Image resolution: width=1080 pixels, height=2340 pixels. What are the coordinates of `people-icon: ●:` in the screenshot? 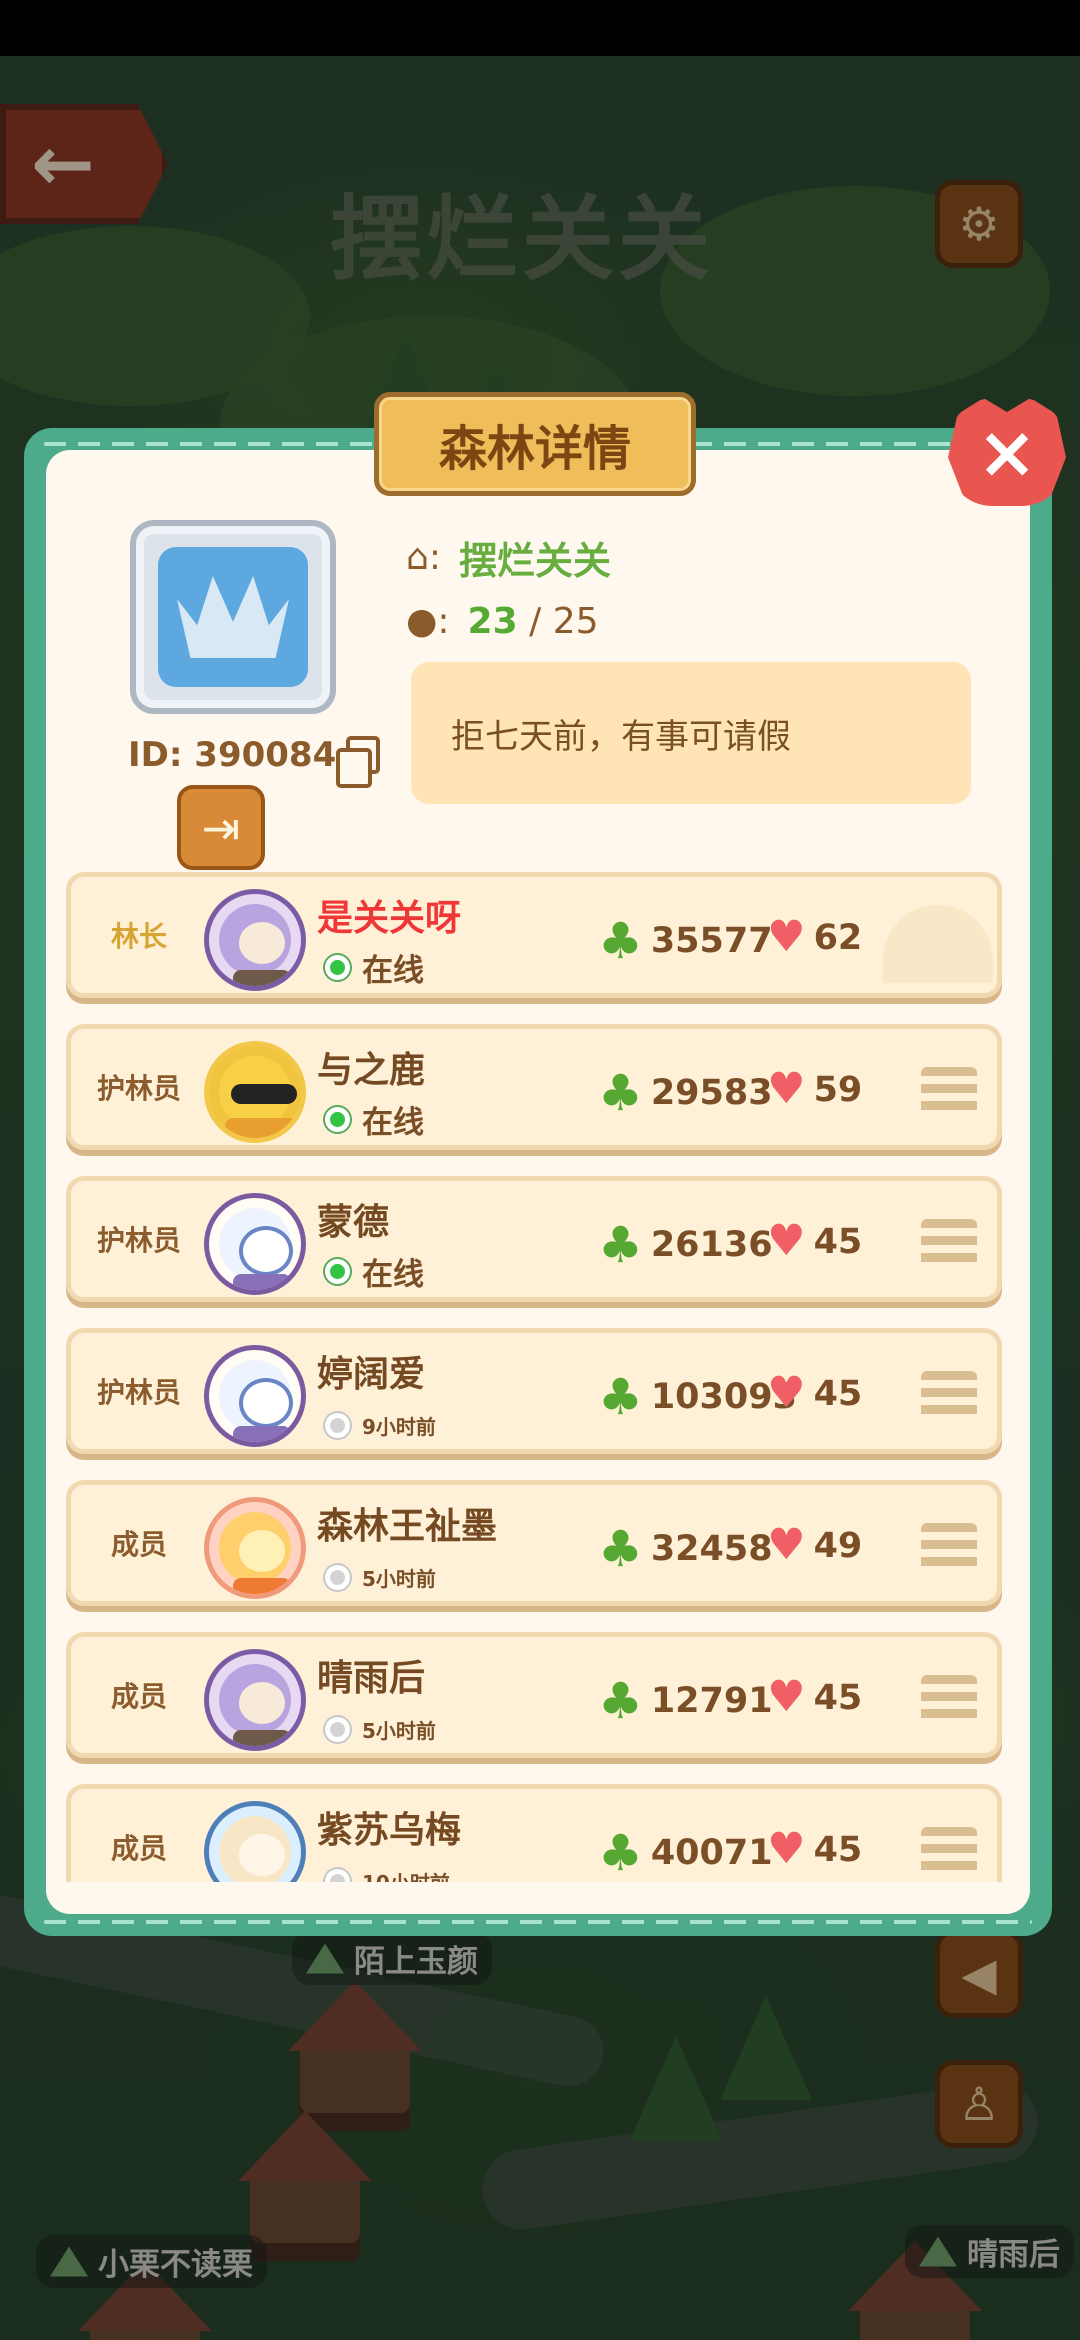 It's located at (428, 621).